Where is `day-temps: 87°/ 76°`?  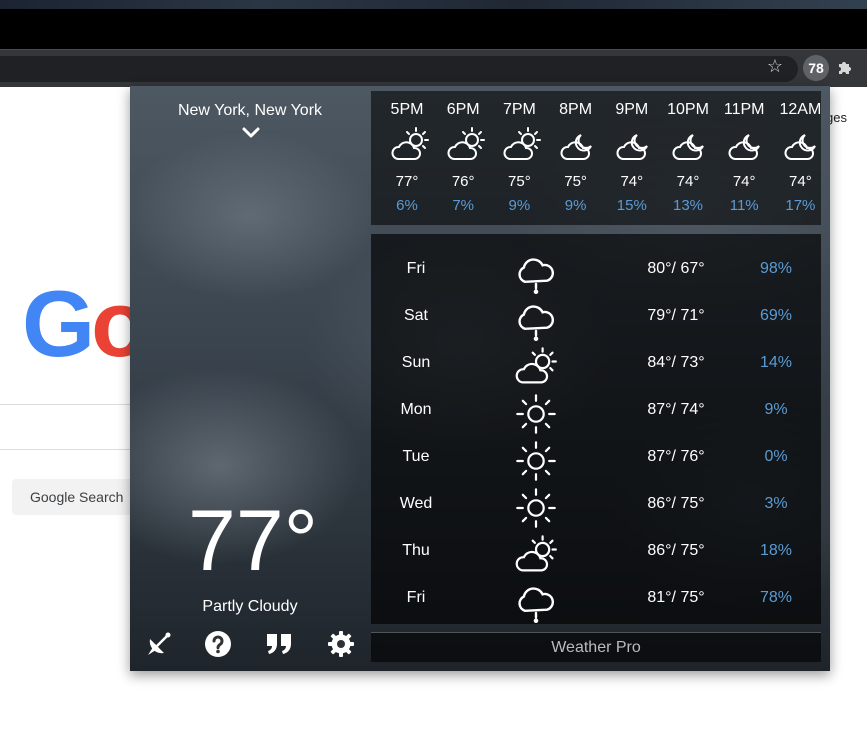
day-temps: 87°/ 76° is located at coordinates (676, 456).